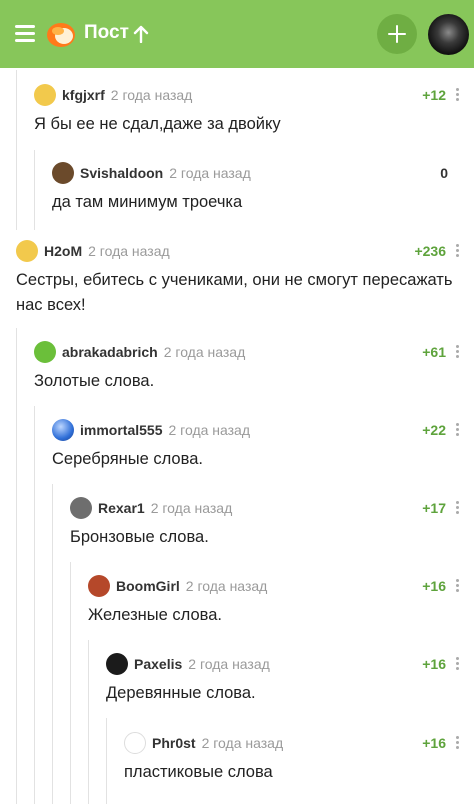  I want to click on comment-author: immortal555 2 года назад, so click(165, 430).